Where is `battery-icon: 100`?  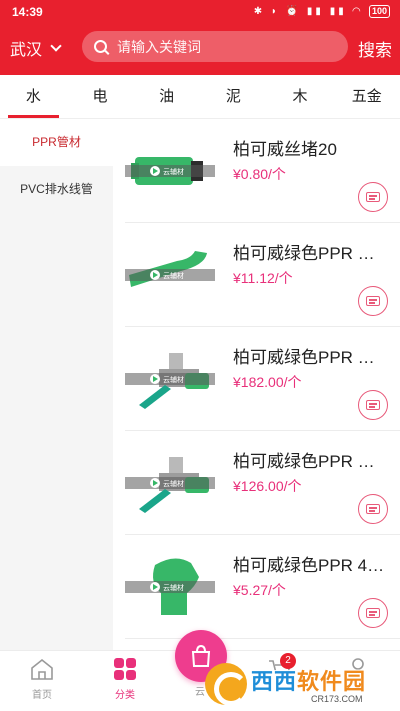
battery-icon: 100 is located at coordinates (379, 11).